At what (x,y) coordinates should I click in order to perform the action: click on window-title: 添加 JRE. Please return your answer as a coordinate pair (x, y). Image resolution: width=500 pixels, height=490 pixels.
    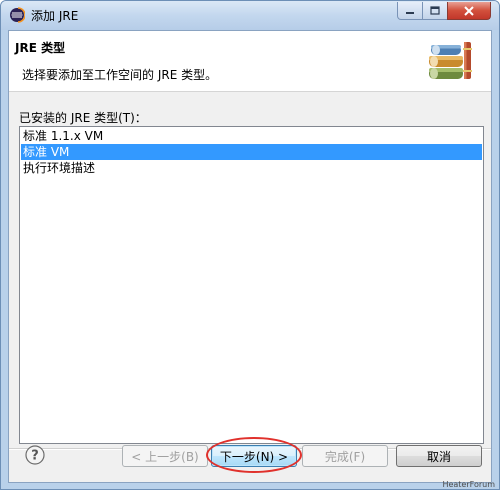
    Looking at the image, I should click on (55, 16).